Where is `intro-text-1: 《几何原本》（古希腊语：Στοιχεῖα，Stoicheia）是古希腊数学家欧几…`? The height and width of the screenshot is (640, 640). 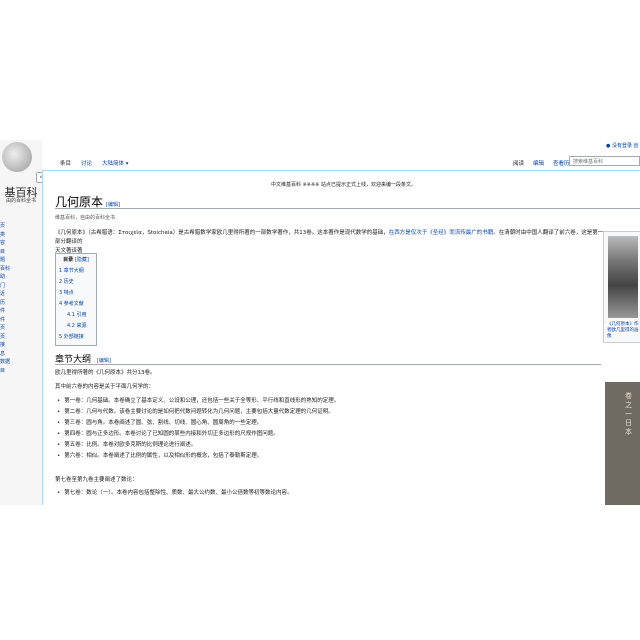
intro-text-1: 《几何原本》（古希腊语：Στοιχεῖα，Stoicheia）是古希腊数学家欧几… is located at coordinates (222, 233).